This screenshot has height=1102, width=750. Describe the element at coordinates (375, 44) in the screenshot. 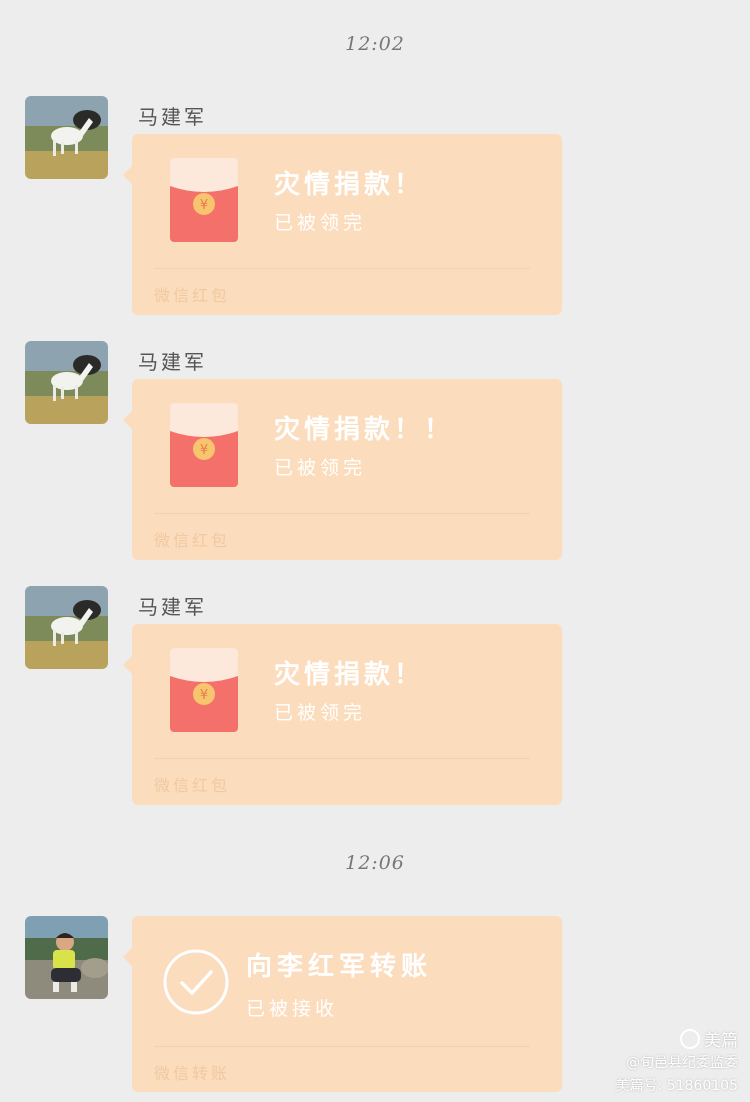

I see `timestamp: 12:02` at that location.